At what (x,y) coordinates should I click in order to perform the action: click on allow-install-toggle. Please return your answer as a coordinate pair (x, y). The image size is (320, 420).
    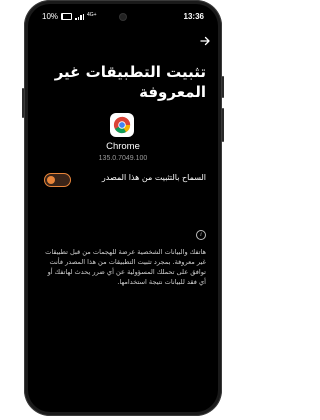
    Looking at the image, I should click on (57, 180).